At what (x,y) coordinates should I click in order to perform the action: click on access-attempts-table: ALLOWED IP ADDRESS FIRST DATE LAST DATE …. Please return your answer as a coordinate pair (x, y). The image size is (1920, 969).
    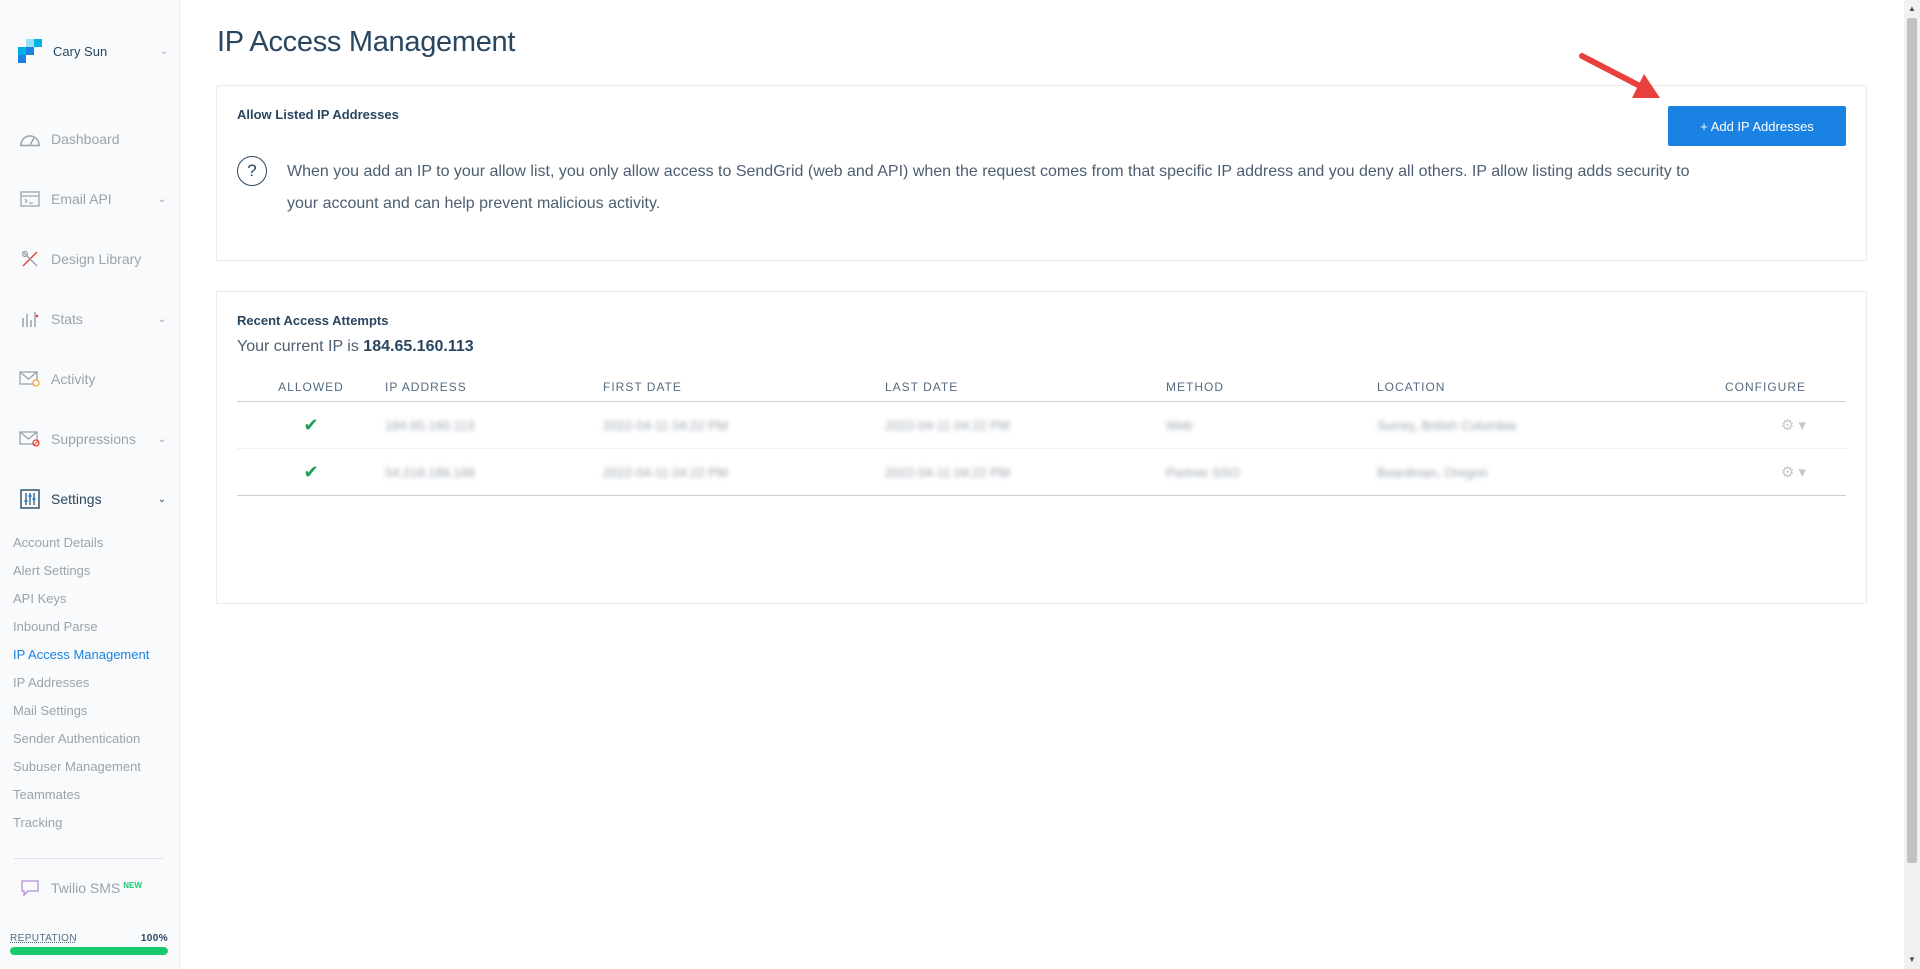
    Looking at the image, I should click on (1041, 434).